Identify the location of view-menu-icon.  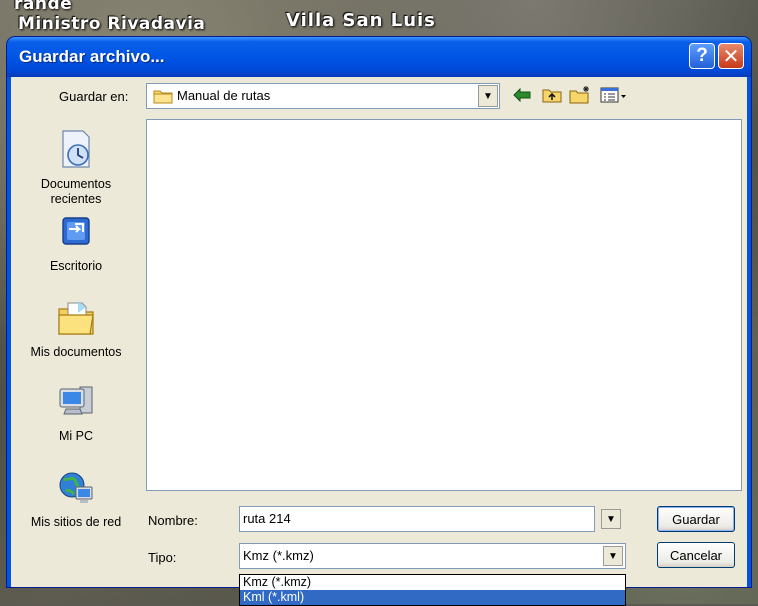
(613, 95).